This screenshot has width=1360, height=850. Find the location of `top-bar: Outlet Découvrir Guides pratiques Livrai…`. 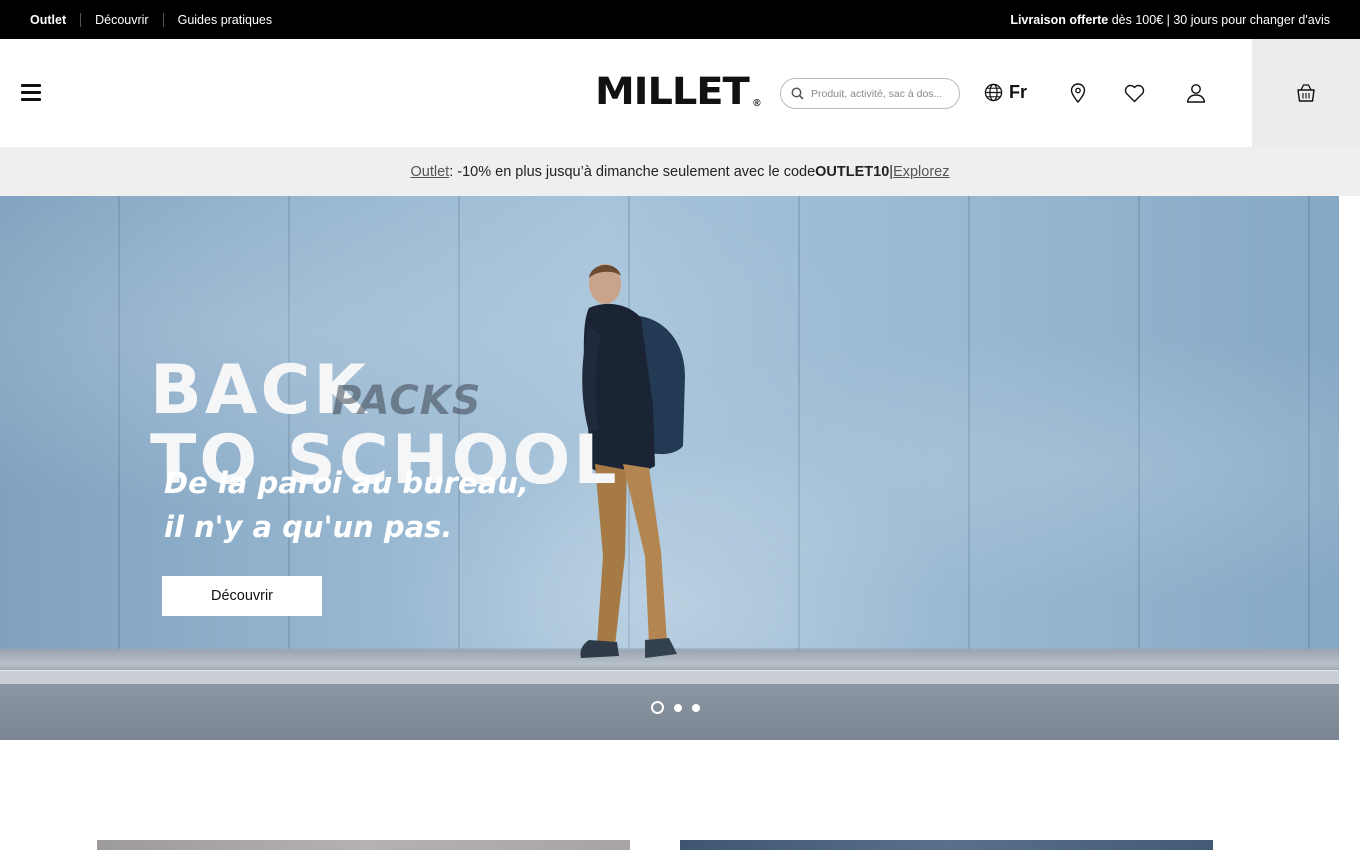

top-bar: Outlet Découvrir Guides pratiques Livrai… is located at coordinates (680, 19).